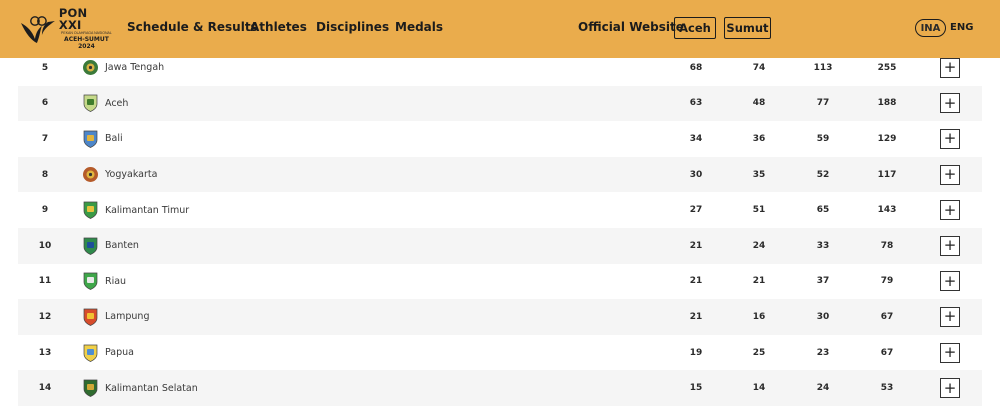 The width and height of the screenshot is (1000, 409). Describe the element at coordinates (696, 103) in the screenshot. I see `gold-count: 63` at that location.